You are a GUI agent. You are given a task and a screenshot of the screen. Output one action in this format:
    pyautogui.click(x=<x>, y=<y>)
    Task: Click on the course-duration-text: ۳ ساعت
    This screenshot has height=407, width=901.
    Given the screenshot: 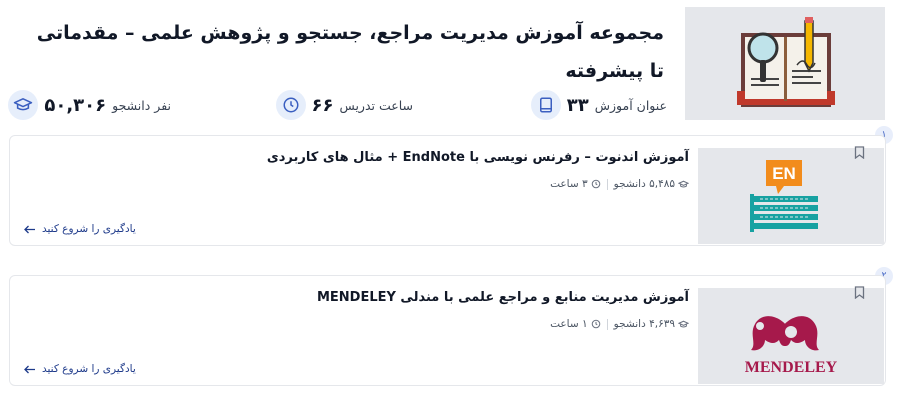 What is the action you would take?
    pyautogui.click(x=569, y=184)
    